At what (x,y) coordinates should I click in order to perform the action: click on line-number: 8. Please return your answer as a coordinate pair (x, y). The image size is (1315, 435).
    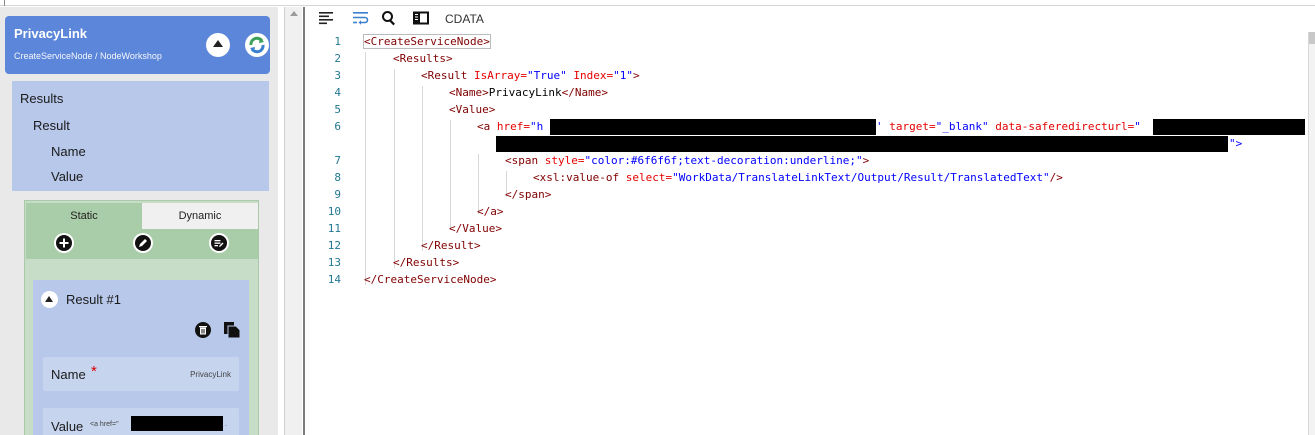
    Looking at the image, I should click on (337, 177).